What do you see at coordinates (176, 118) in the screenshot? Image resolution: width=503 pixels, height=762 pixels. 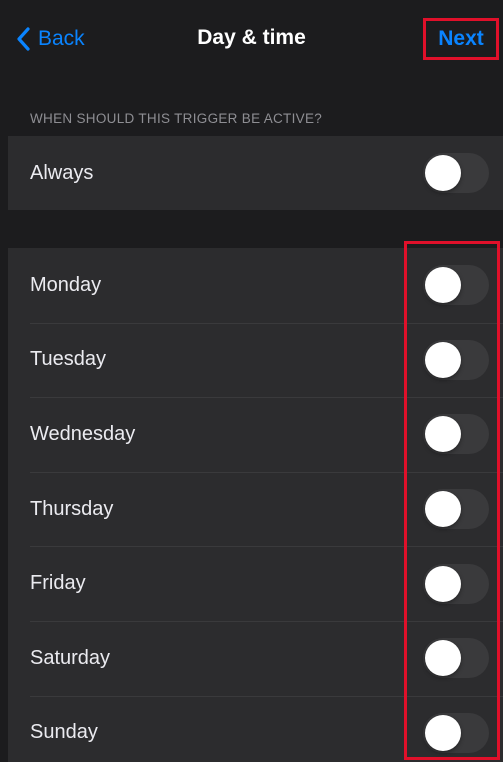 I see `section-header: WHEN SHOULD THIS TRIGGER BE ACTIVE?` at bounding box center [176, 118].